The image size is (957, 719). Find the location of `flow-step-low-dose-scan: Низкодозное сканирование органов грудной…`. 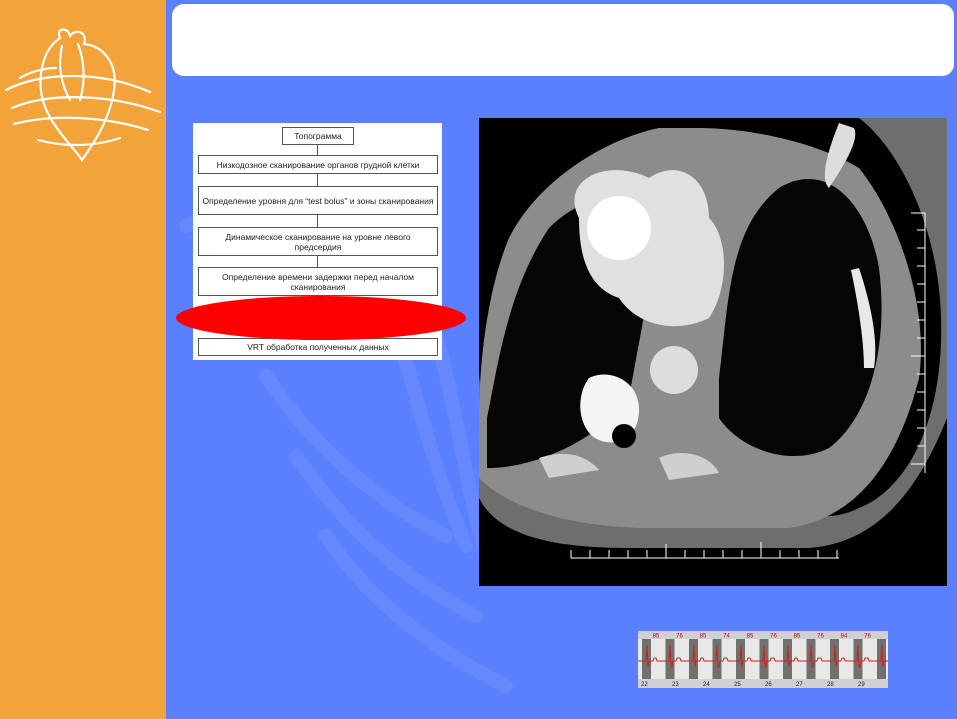

flow-step-low-dose-scan: Низкодозное сканирование органов грудной… is located at coordinates (318, 164).